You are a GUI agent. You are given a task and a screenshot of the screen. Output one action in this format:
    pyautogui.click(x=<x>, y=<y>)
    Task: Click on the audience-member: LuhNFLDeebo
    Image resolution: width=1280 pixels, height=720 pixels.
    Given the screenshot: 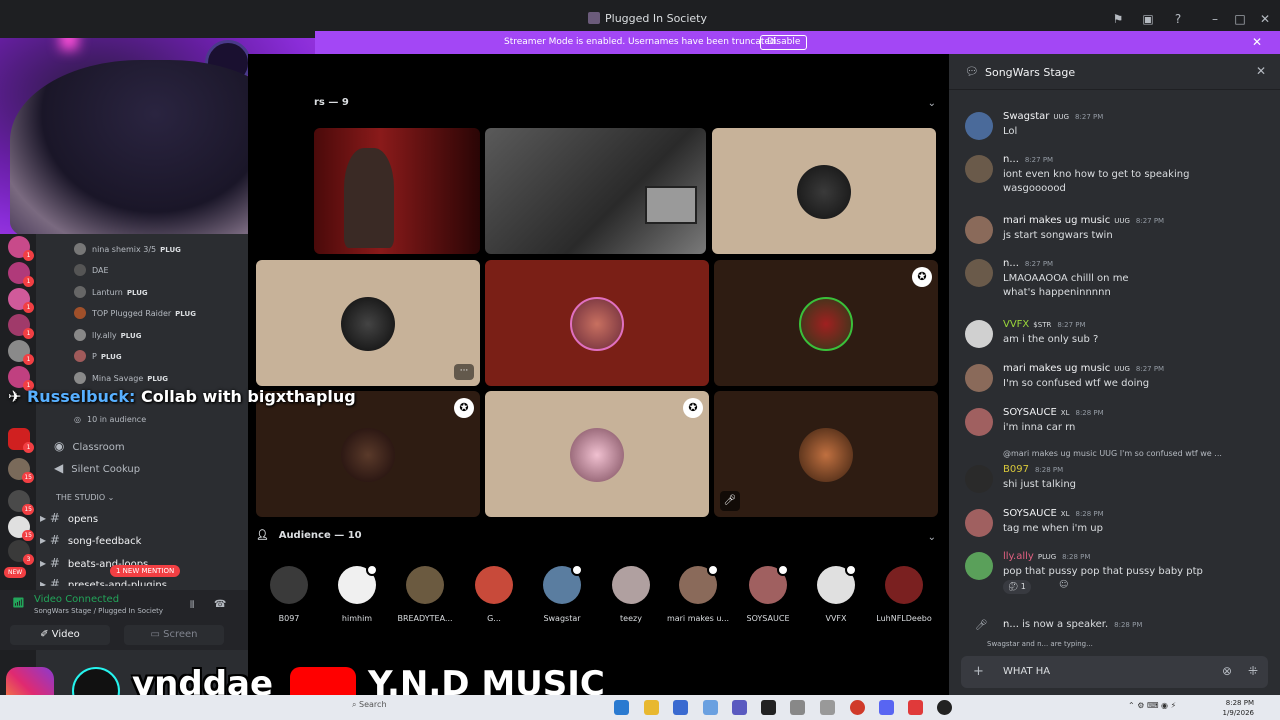 What is the action you would take?
    pyautogui.click(x=904, y=594)
    